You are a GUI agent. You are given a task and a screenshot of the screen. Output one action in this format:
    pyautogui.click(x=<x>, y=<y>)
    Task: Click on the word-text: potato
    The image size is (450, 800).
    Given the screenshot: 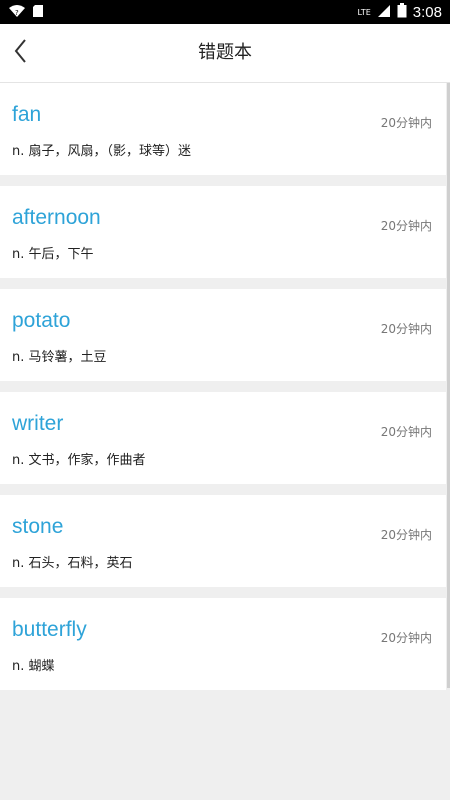 What is the action you would take?
    pyautogui.click(x=41, y=320)
    